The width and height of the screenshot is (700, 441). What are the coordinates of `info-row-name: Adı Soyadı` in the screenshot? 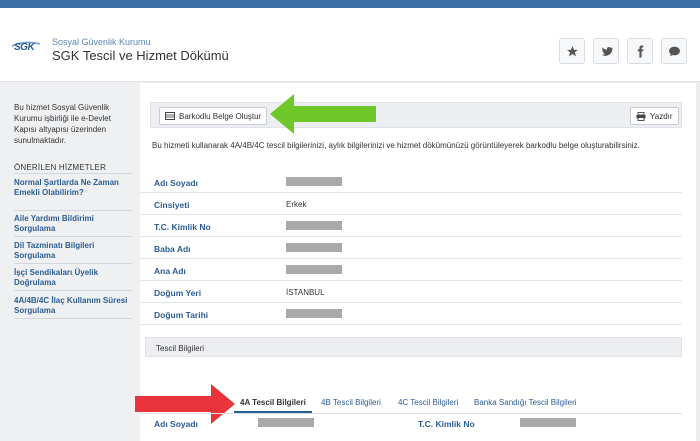 It's located at (411, 182).